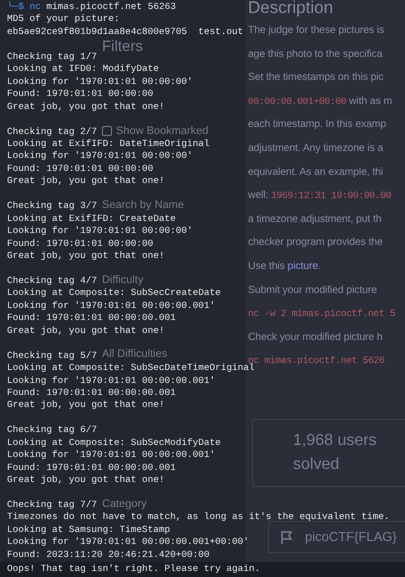 The image size is (405, 577). I want to click on solved-count: 1,968 users solved, so click(328, 452).